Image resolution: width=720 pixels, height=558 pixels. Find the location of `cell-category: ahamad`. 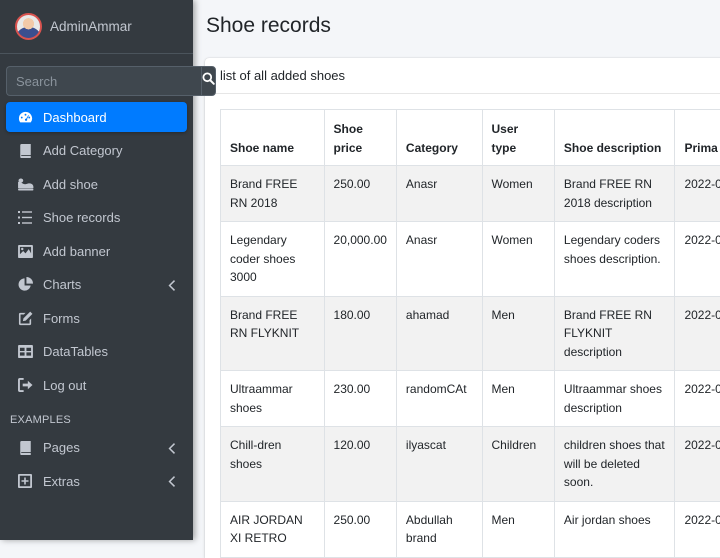

cell-category: ahamad is located at coordinates (439, 333).